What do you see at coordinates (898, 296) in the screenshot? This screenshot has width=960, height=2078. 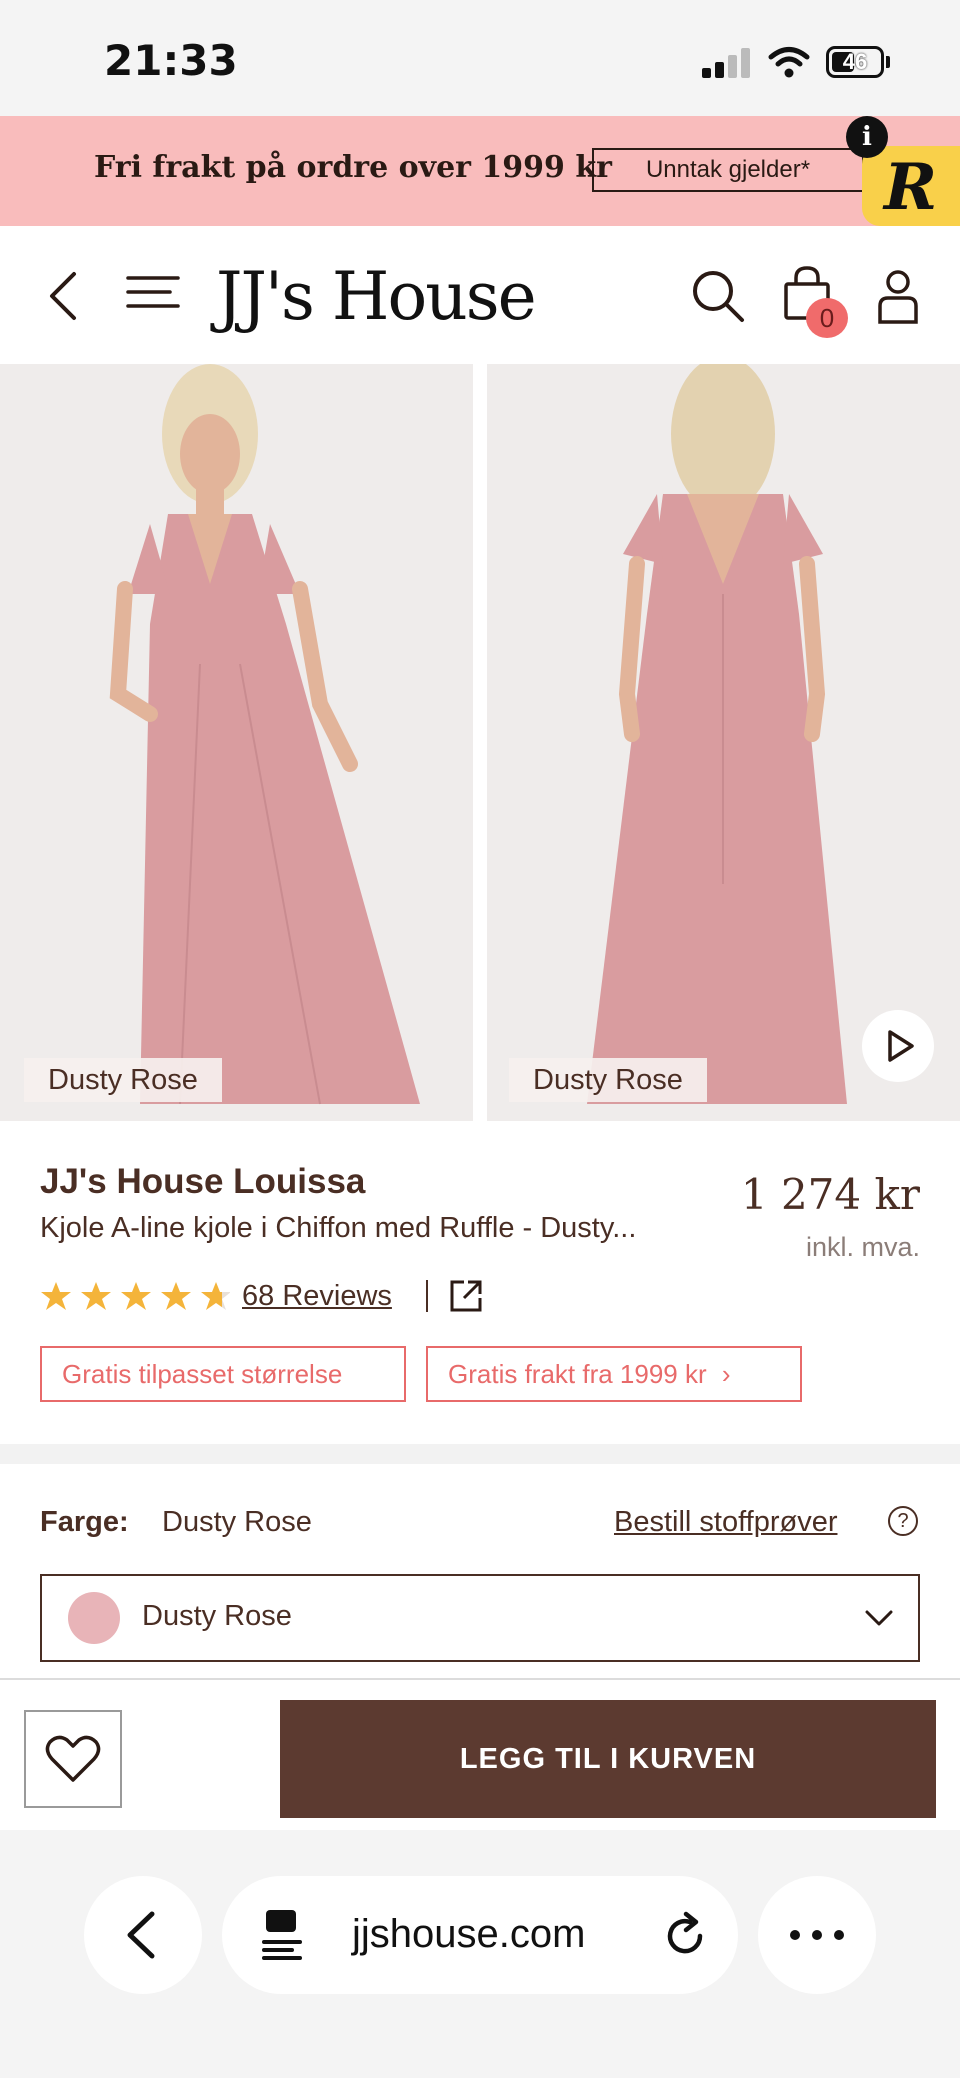 I see `account-icon` at bounding box center [898, 296].